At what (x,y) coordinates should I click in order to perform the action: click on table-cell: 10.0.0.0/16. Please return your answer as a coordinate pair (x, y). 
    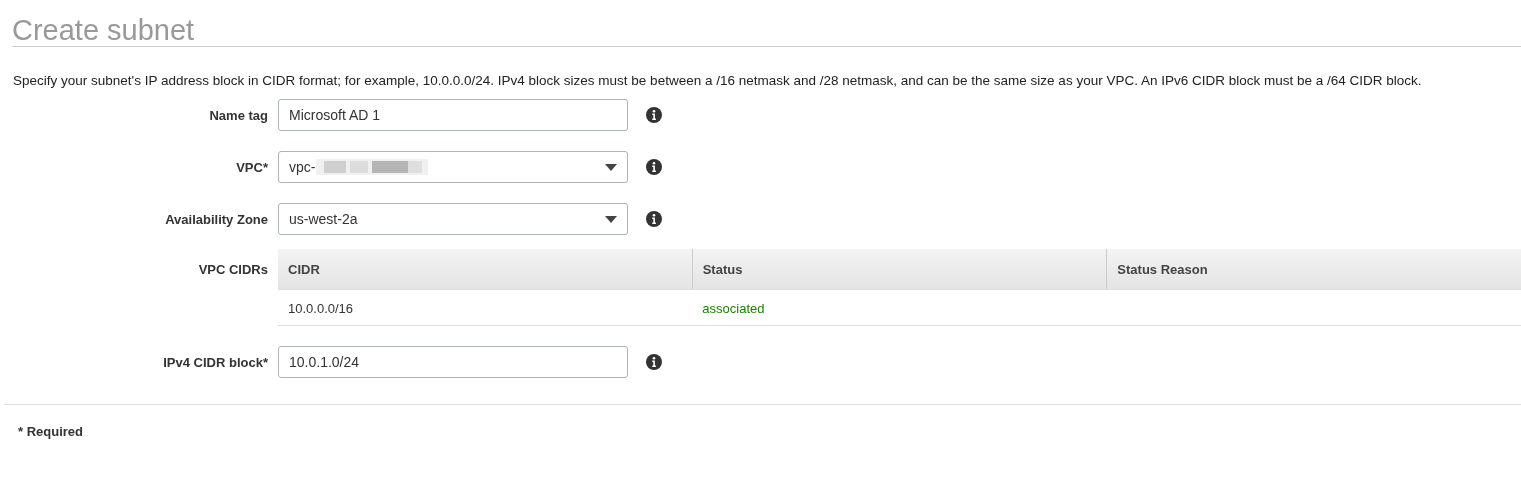
    Looking at the image, I should click on (321, 308).